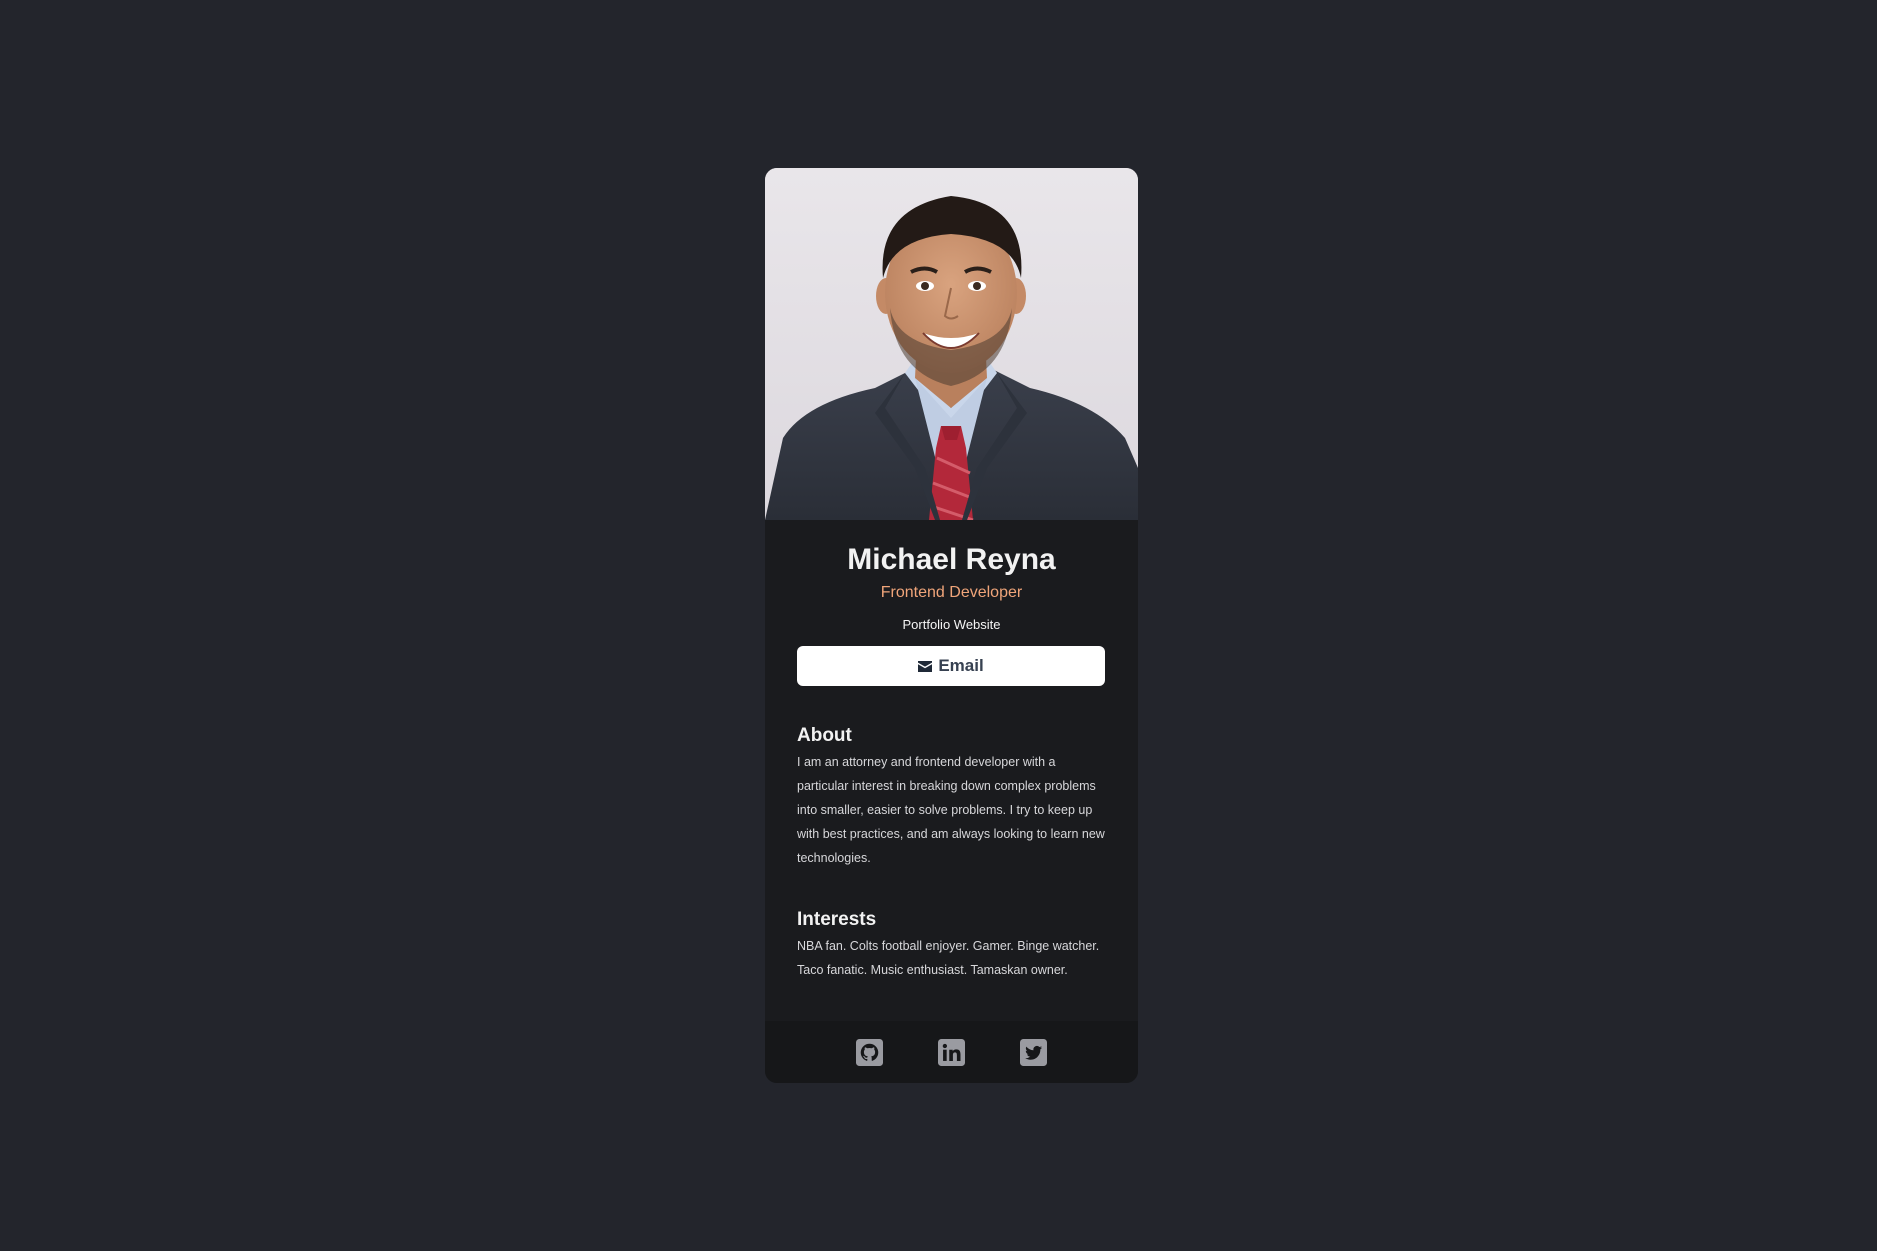 This screenshot has width=1877, height=1251. I want to click on social-footer, so click(951, 1052).